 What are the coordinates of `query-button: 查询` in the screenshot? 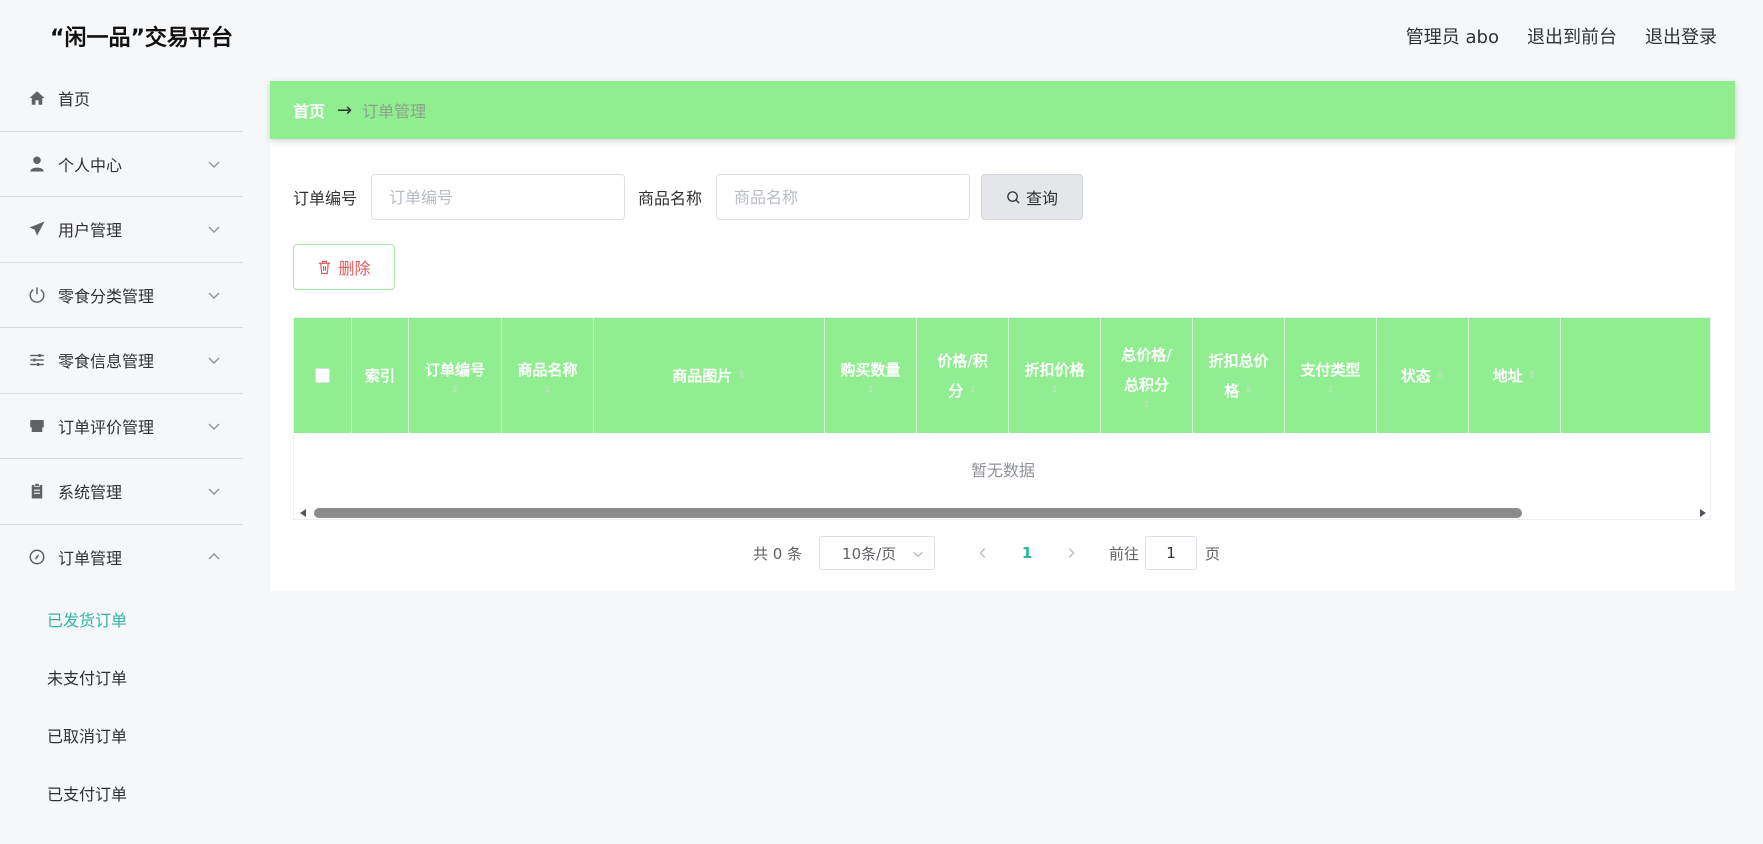 It's located at (1032, 197).